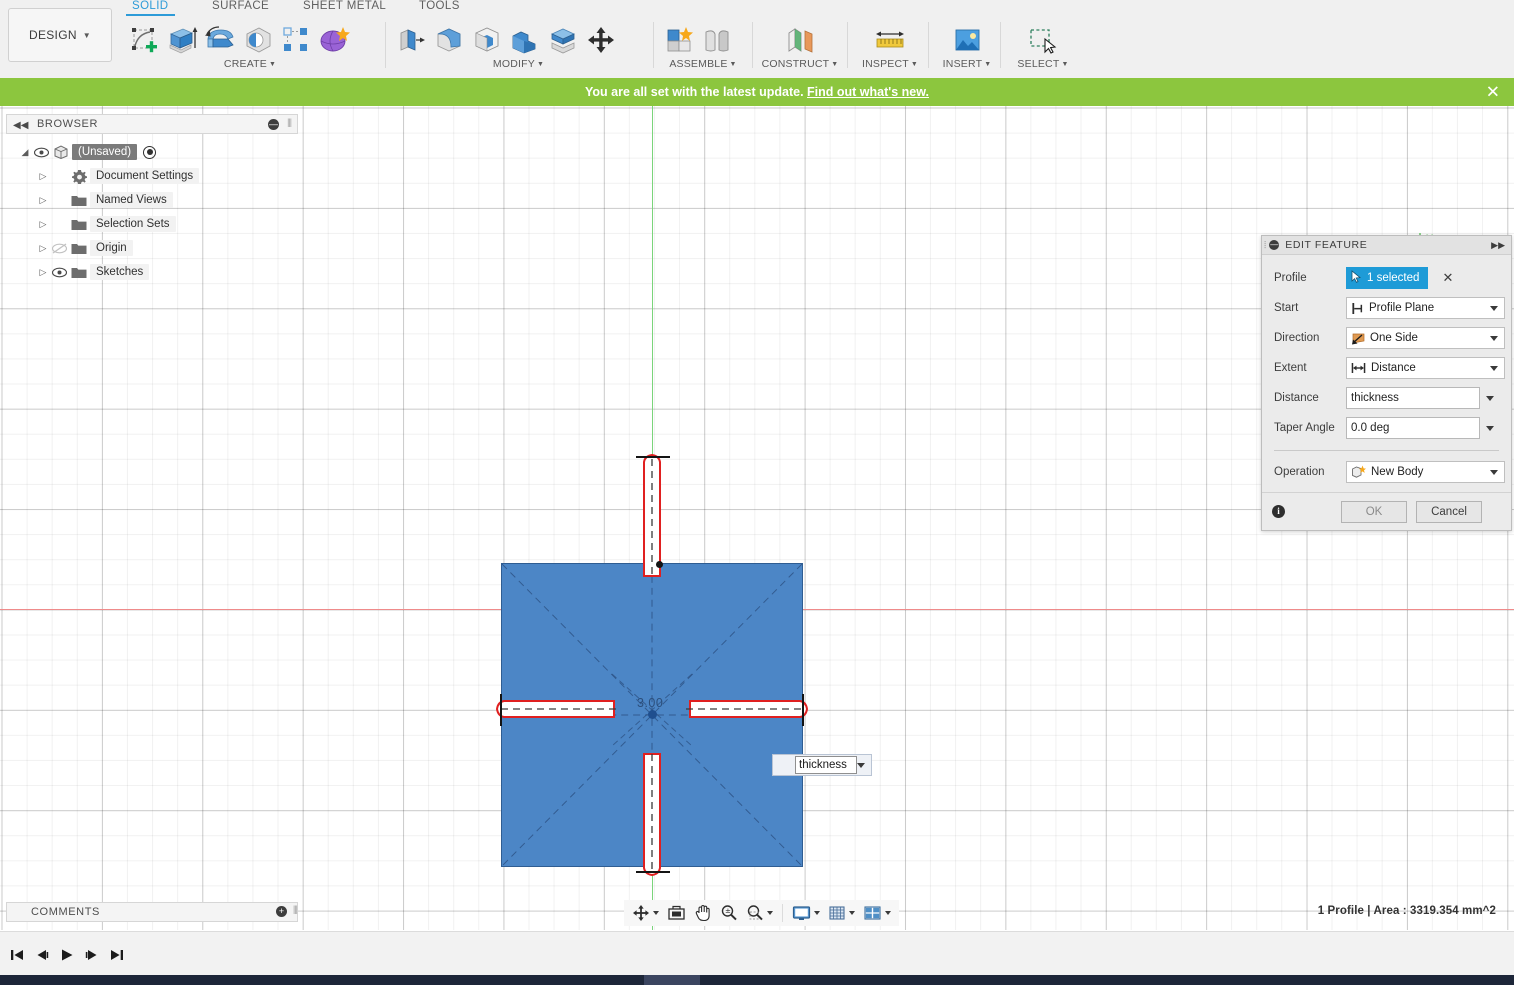 The image size is (1514, 985). I want to click on grid-snaps-icon, so click(841, 913).